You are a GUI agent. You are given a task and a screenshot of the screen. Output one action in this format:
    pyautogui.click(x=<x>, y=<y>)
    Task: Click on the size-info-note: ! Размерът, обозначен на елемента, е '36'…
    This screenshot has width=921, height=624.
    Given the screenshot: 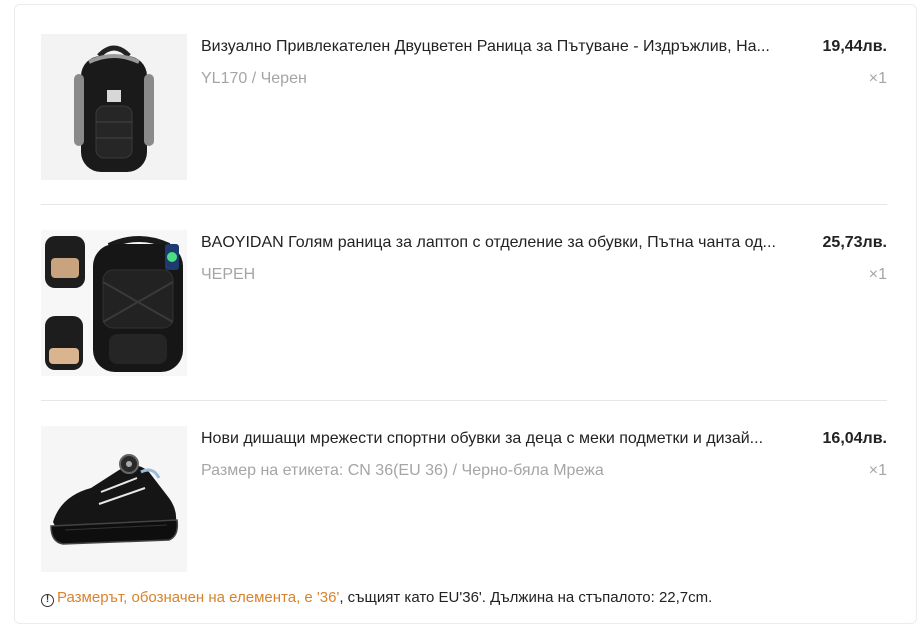 What is the action you would take?
    pyautogui.click(x=471, y=598)
    